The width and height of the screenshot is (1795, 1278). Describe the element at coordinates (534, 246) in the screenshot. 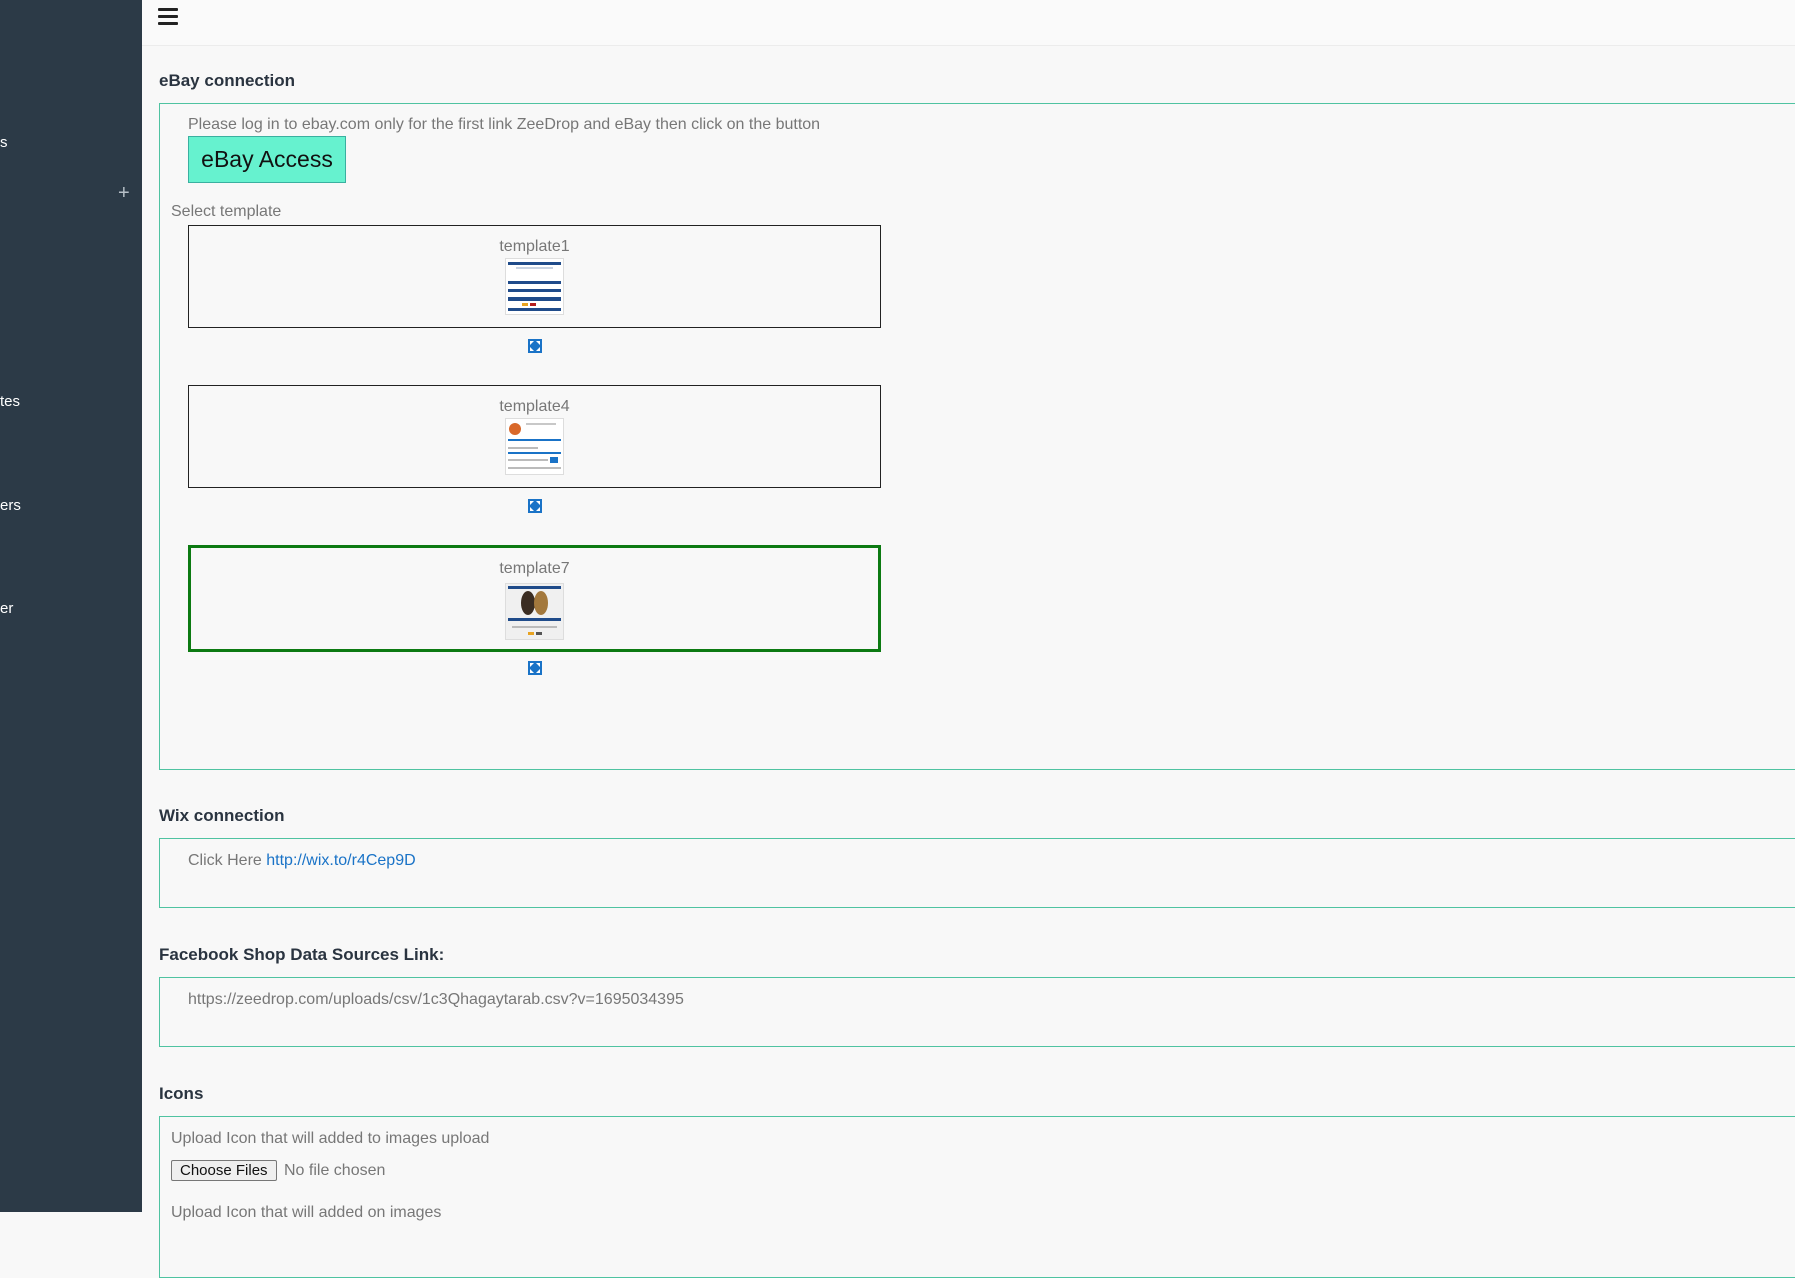

I see `template-name: template1` at that location.